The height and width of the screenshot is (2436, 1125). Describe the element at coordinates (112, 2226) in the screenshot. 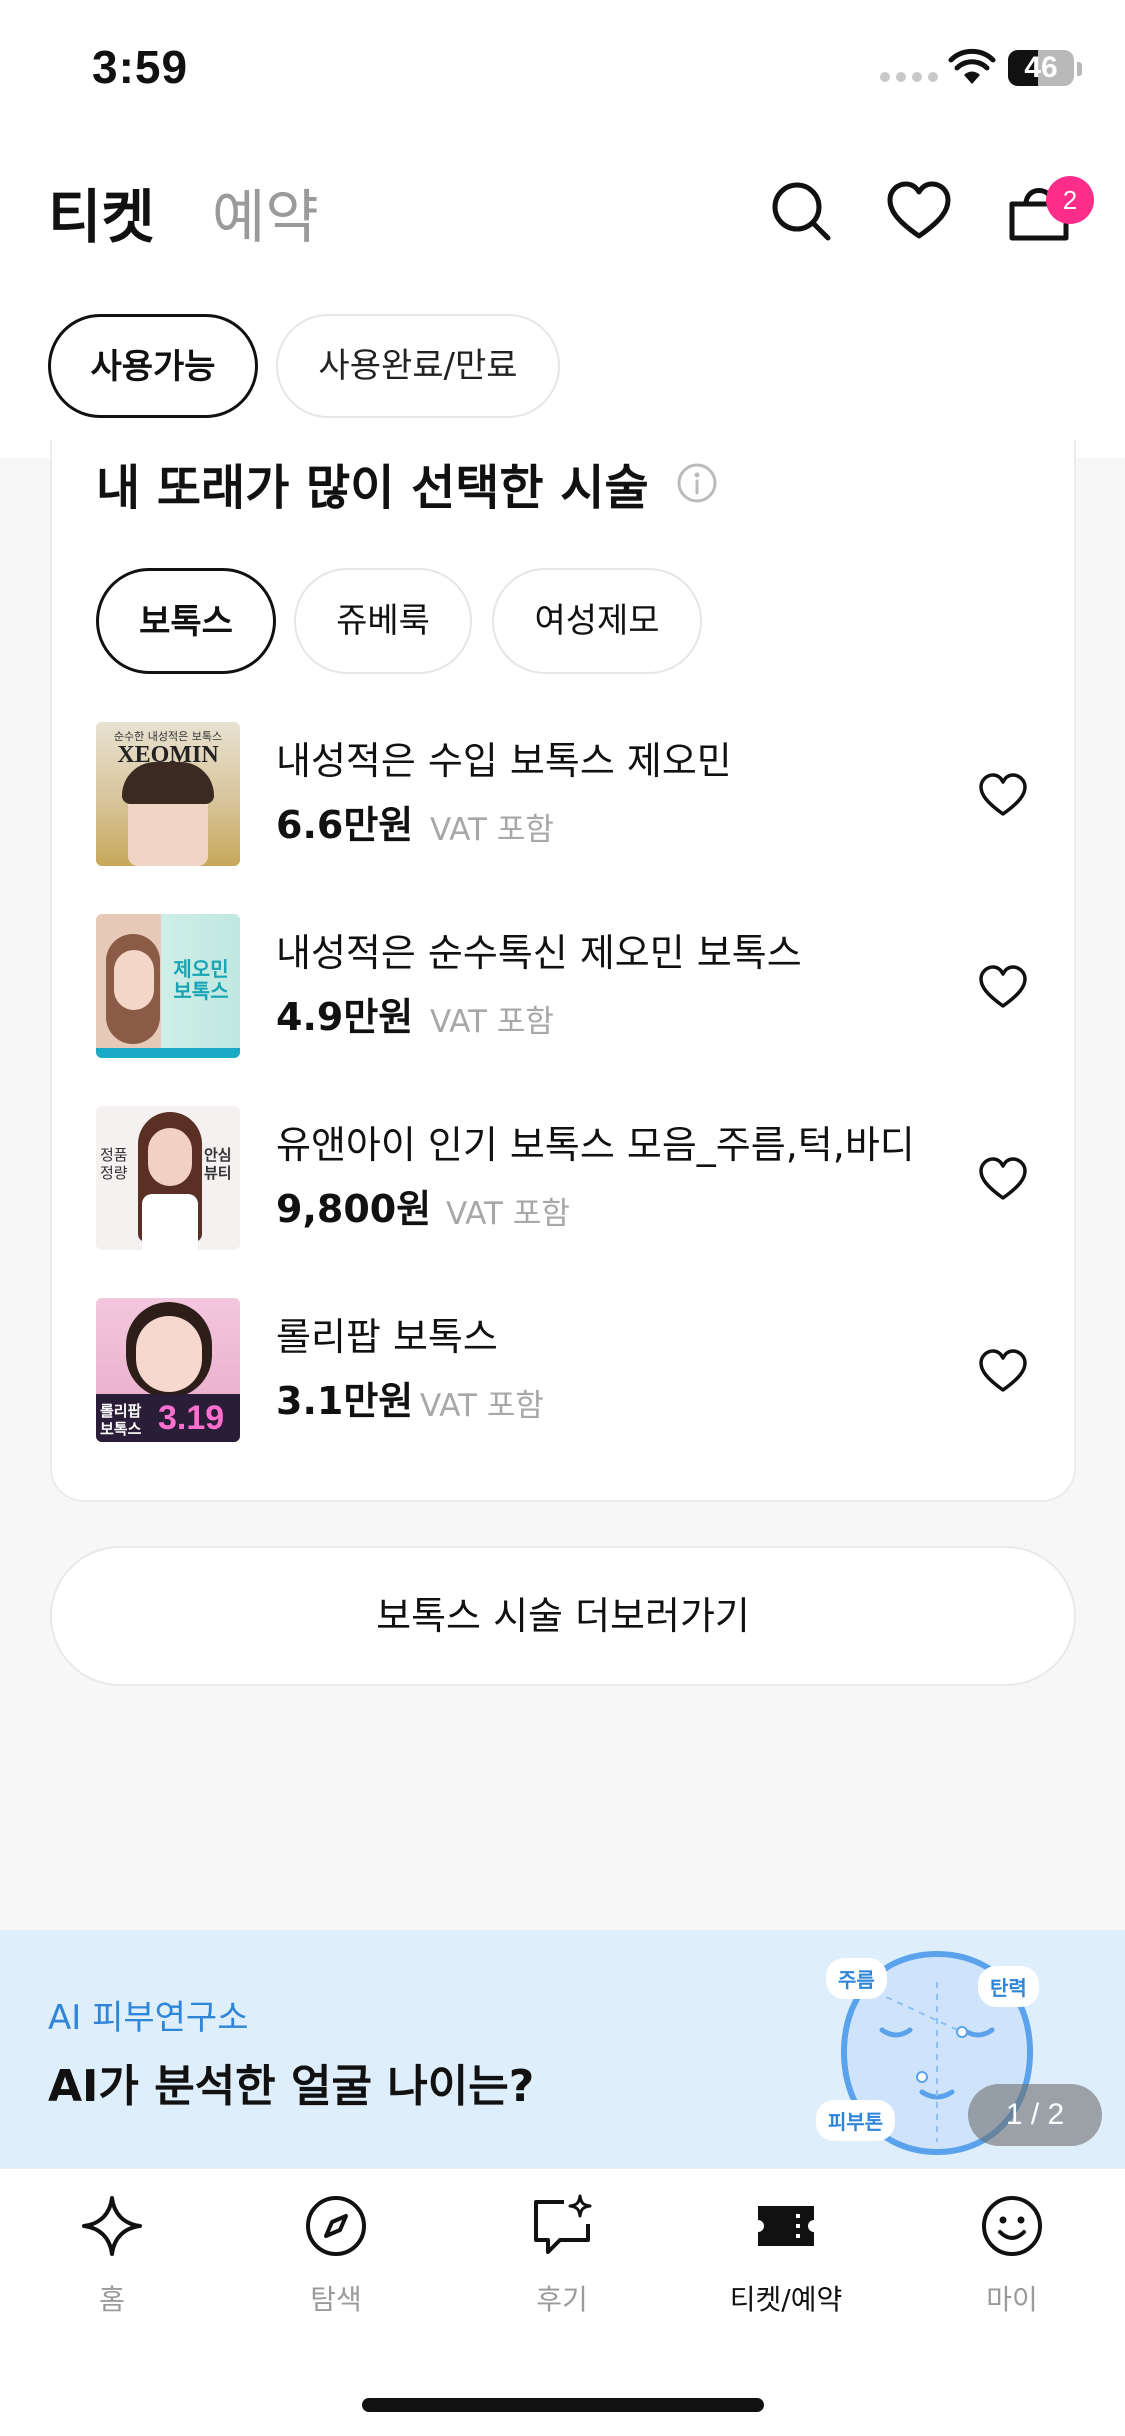

I see `sparkle-icon` at that location.